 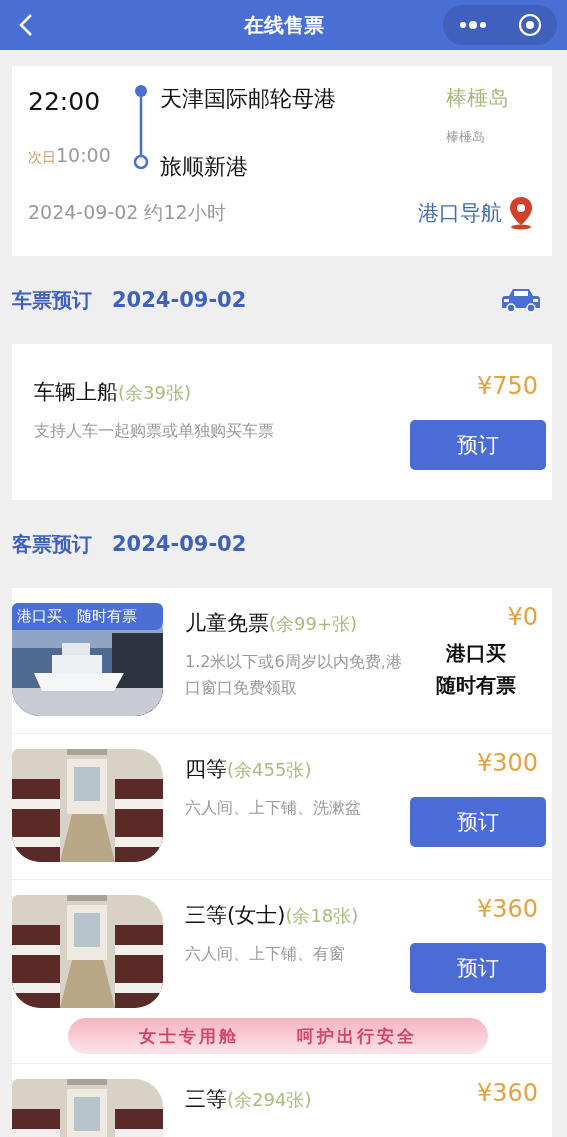 I want to click on ticket-note: 六人间、上下铺、洗漱盆, so click(x=273, y=808).